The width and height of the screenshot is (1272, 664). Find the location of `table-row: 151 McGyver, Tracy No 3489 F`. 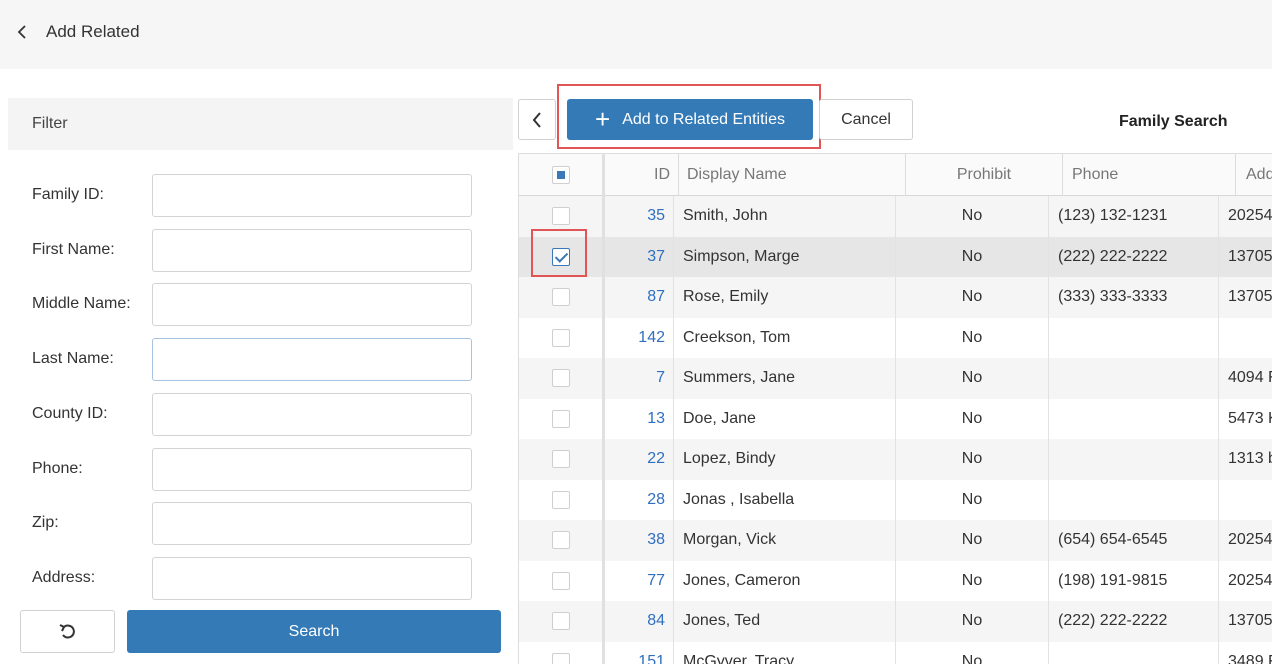

table-row: 151 McGyver, Tracy No 3489 F is located at coordinates (895, 652).